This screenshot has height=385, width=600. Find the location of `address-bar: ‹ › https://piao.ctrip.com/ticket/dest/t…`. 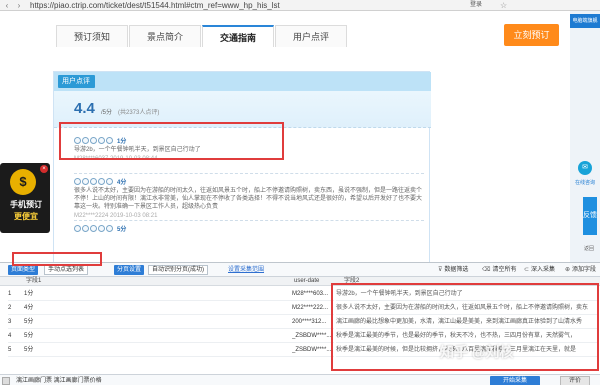

address-bar: ‹ › https://piao.ctrip.com/ticket/dest/t… is located at coordinates (300, 5).